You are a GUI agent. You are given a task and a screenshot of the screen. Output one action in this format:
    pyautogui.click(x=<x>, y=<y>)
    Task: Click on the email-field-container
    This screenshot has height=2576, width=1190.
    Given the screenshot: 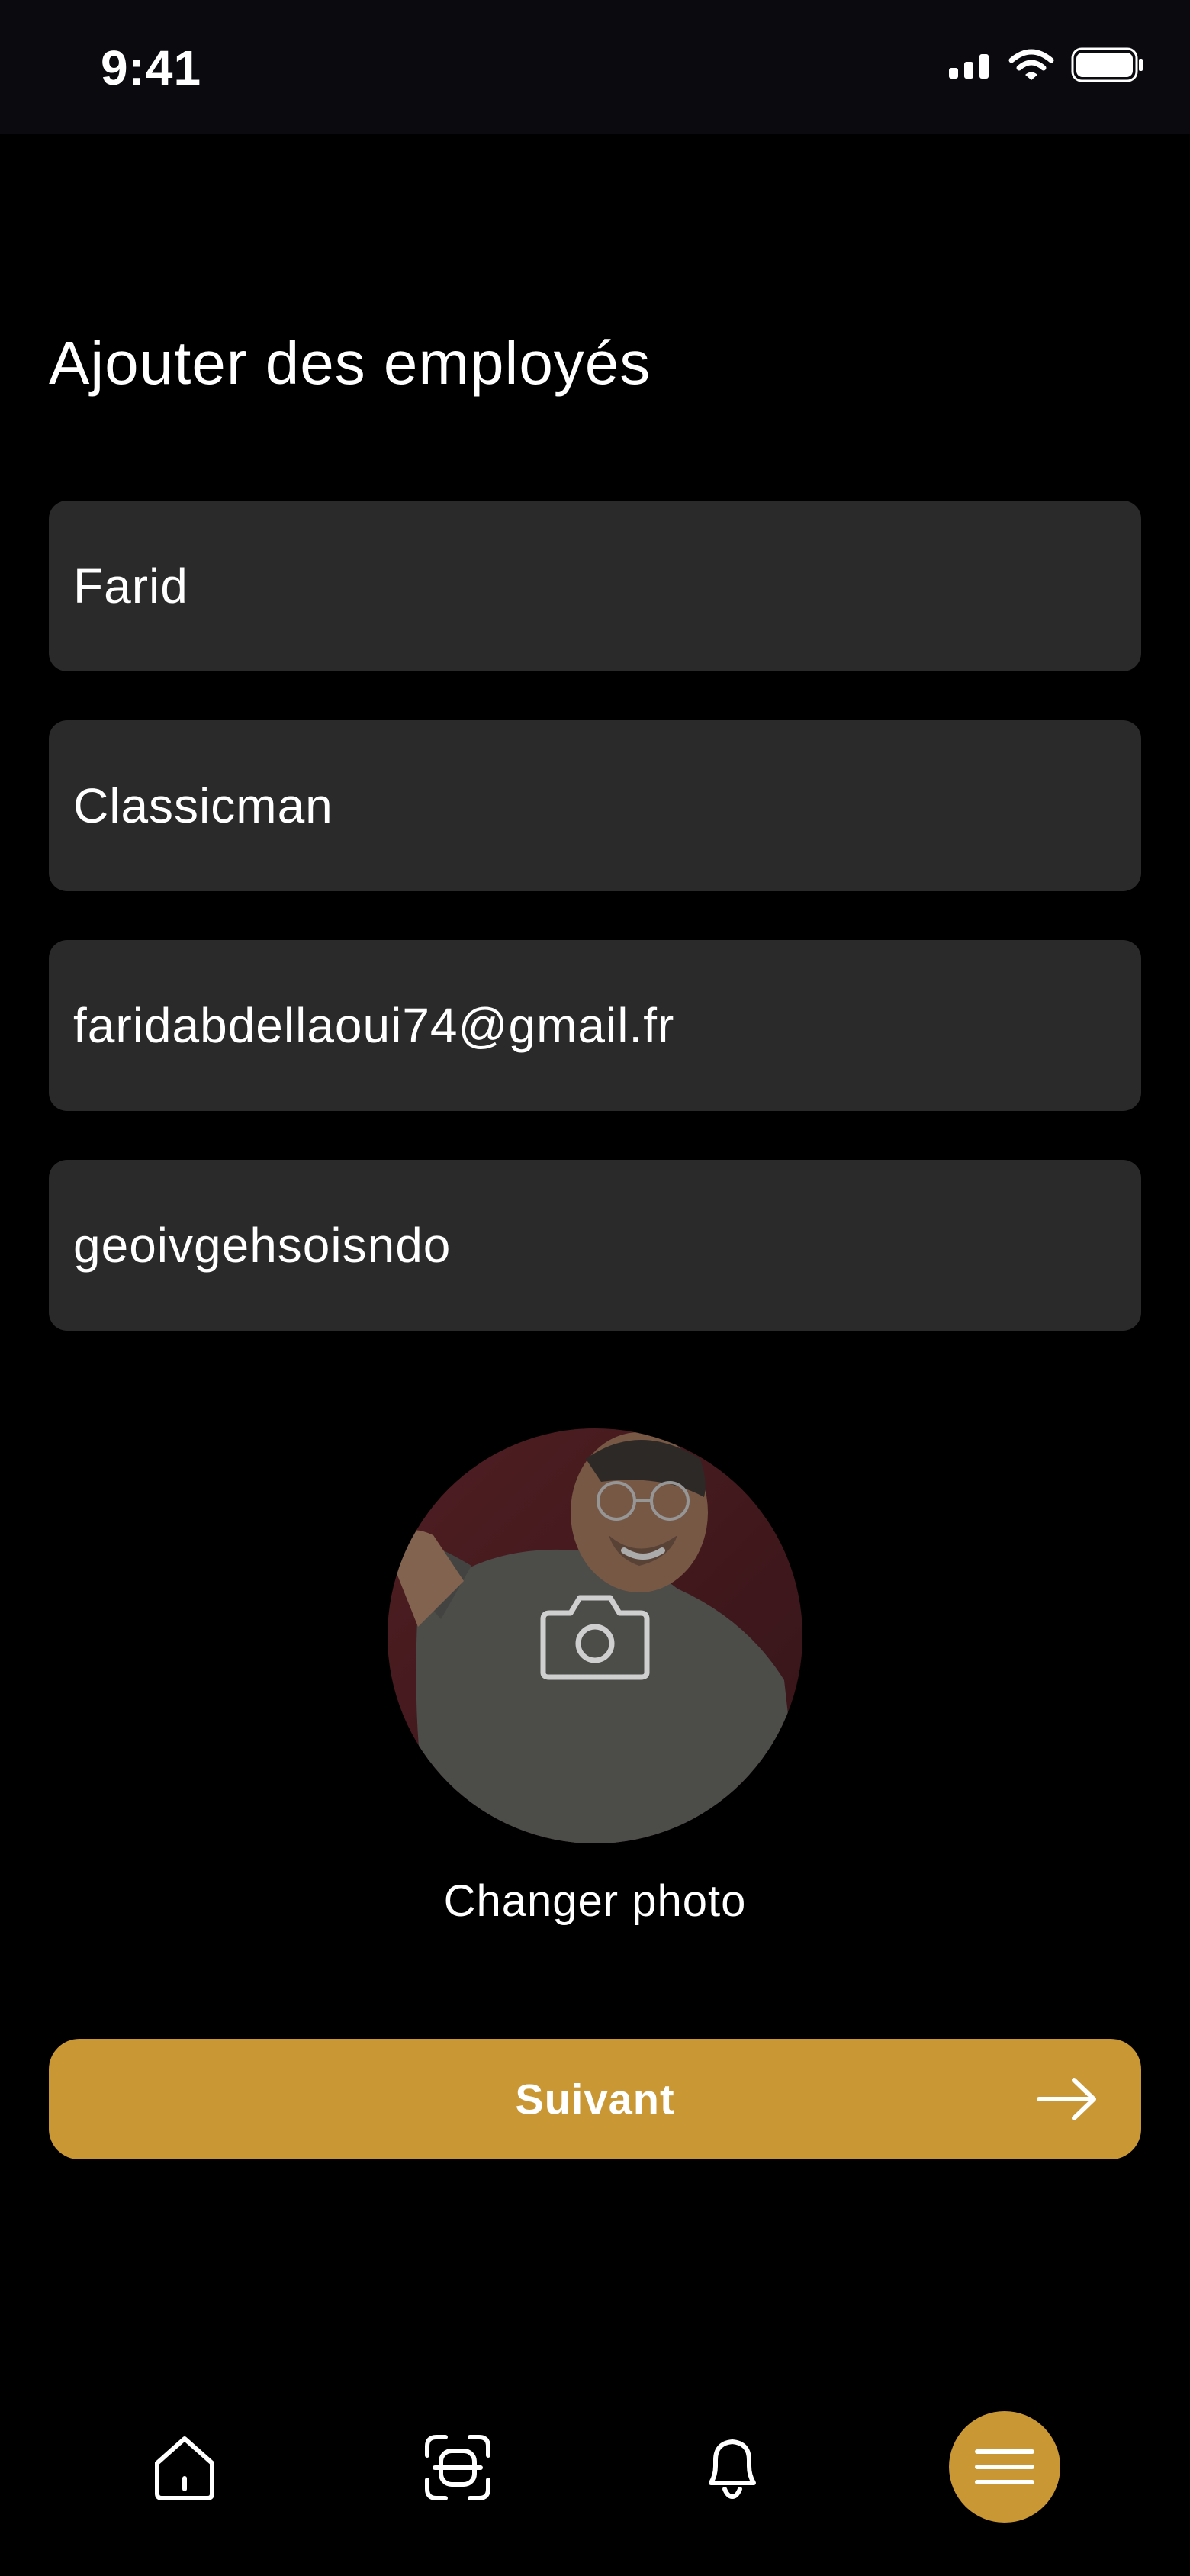 What is the action you would take?
    pyautogui.click(x=595, y=1025)
    